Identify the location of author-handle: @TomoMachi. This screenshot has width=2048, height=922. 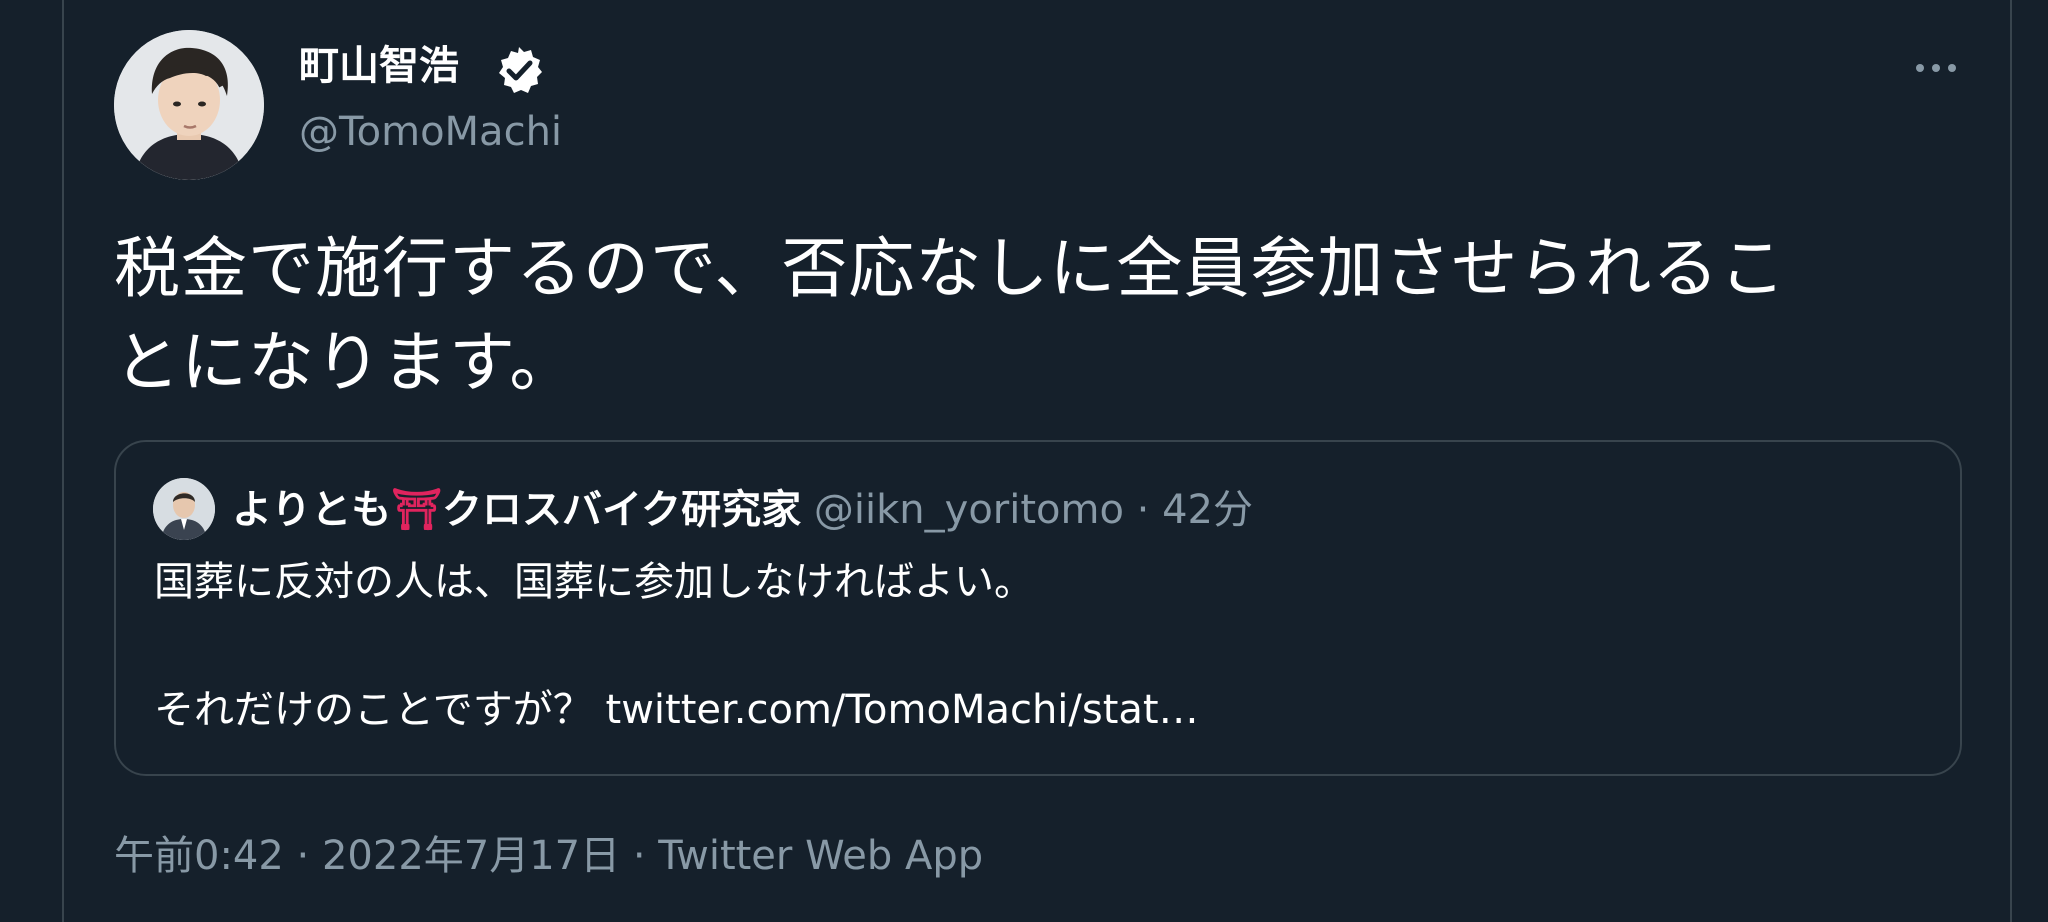
(430, 132).